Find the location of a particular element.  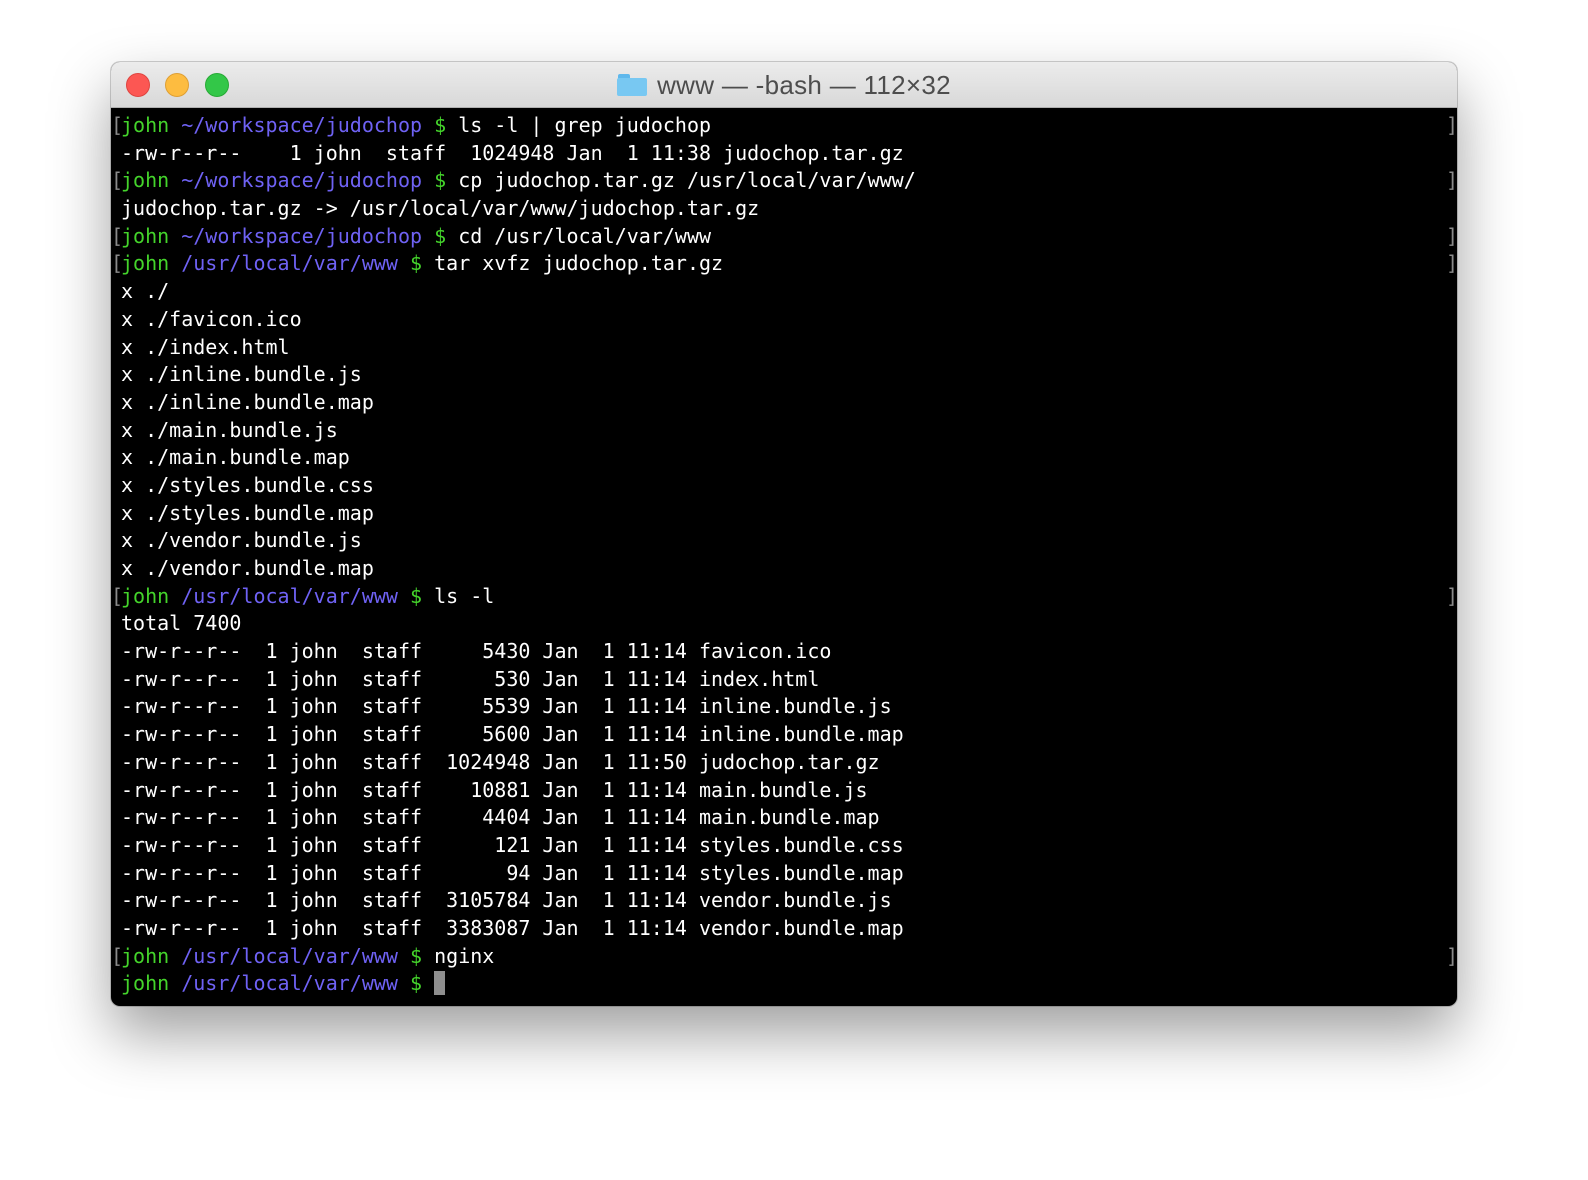

output-text: x ./vendor.bundle.js is located at coordinates (241, 540).